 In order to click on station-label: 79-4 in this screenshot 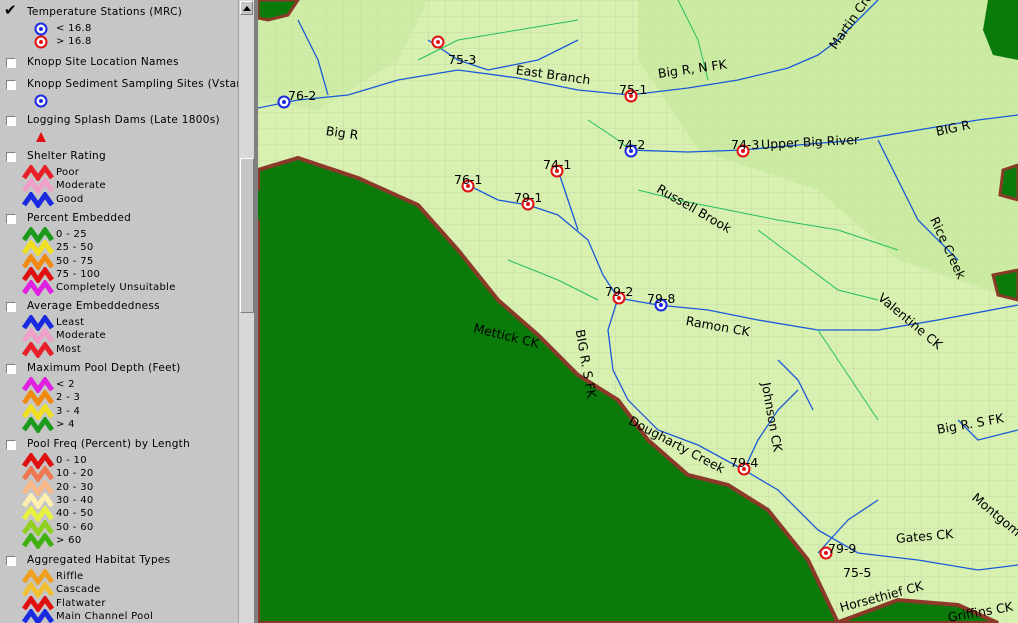, I will do `click(744, 462)`.